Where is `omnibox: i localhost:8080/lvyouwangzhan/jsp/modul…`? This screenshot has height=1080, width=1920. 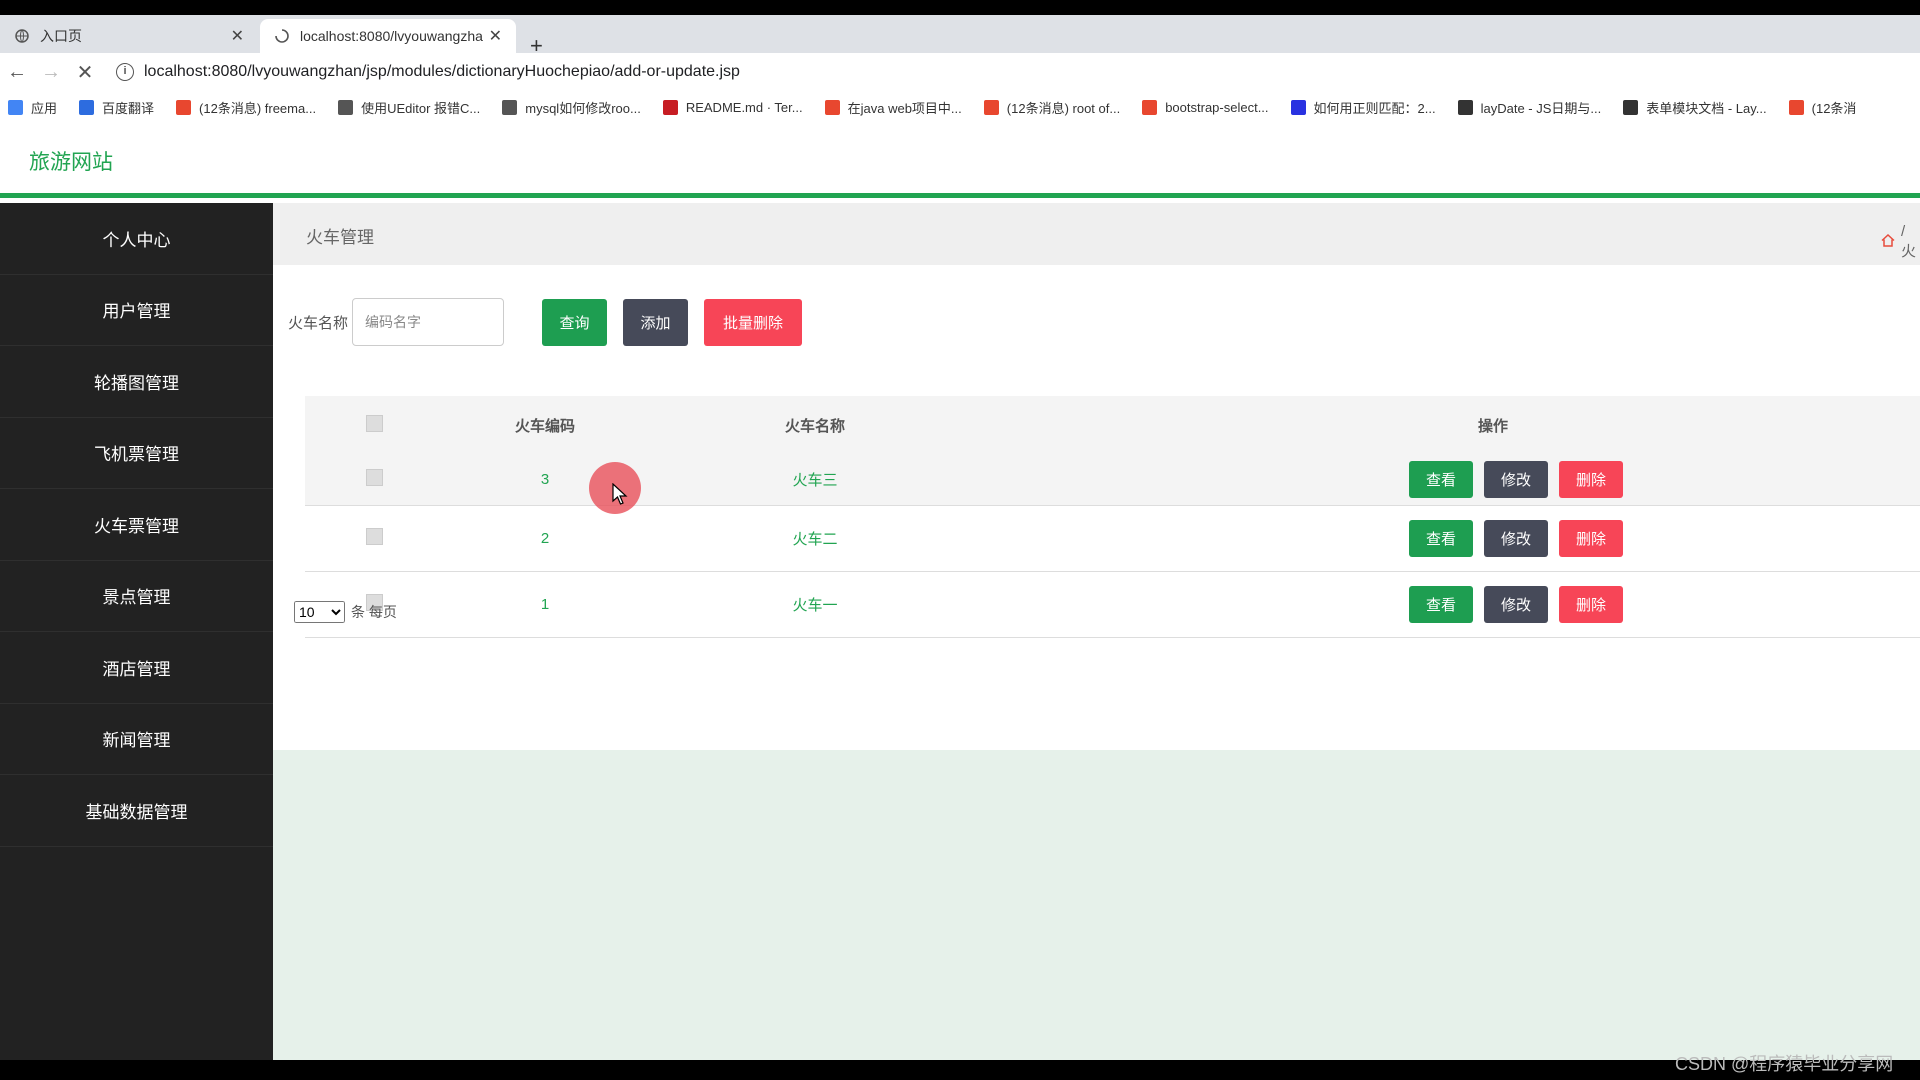 omnibox: i localhost:8080/lvyouwangzhan/jsp/modul… is located at coordinates (428, 72).